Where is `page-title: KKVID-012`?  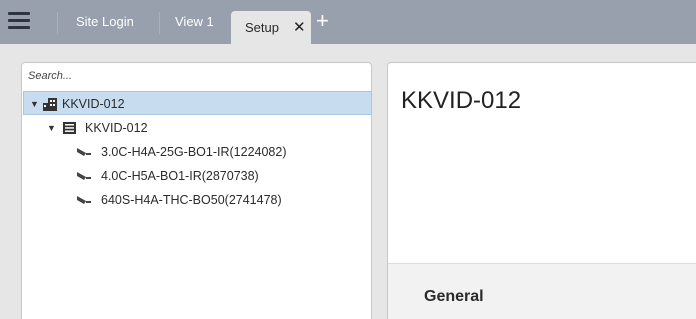
page-title: KKVID-012 is located at coordinates (461, 100).